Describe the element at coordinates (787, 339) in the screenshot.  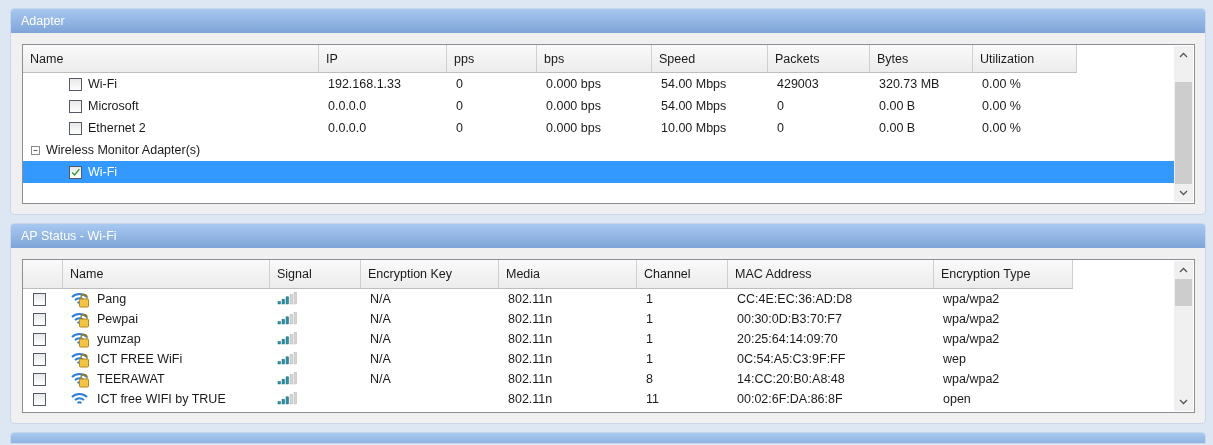
I see `table-cell: 20:25:64:14:09:70` at that location.